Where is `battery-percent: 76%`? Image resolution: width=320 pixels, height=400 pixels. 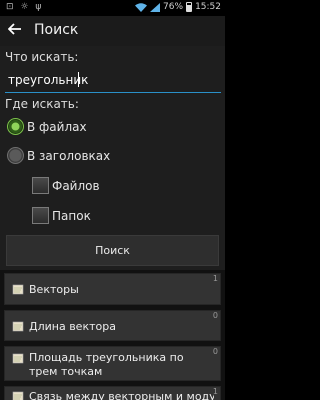 battery-percent: 76% is located at coordinates (173, 7).